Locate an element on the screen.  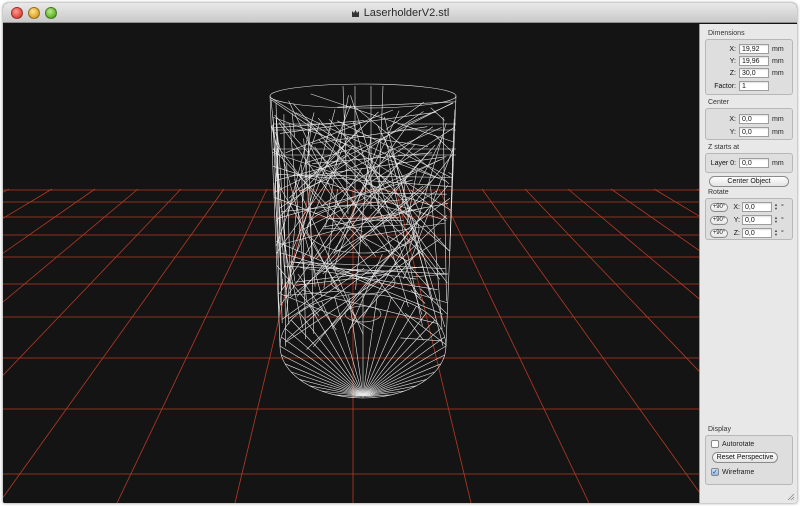
document-icon is located at coordinates (355, 13).